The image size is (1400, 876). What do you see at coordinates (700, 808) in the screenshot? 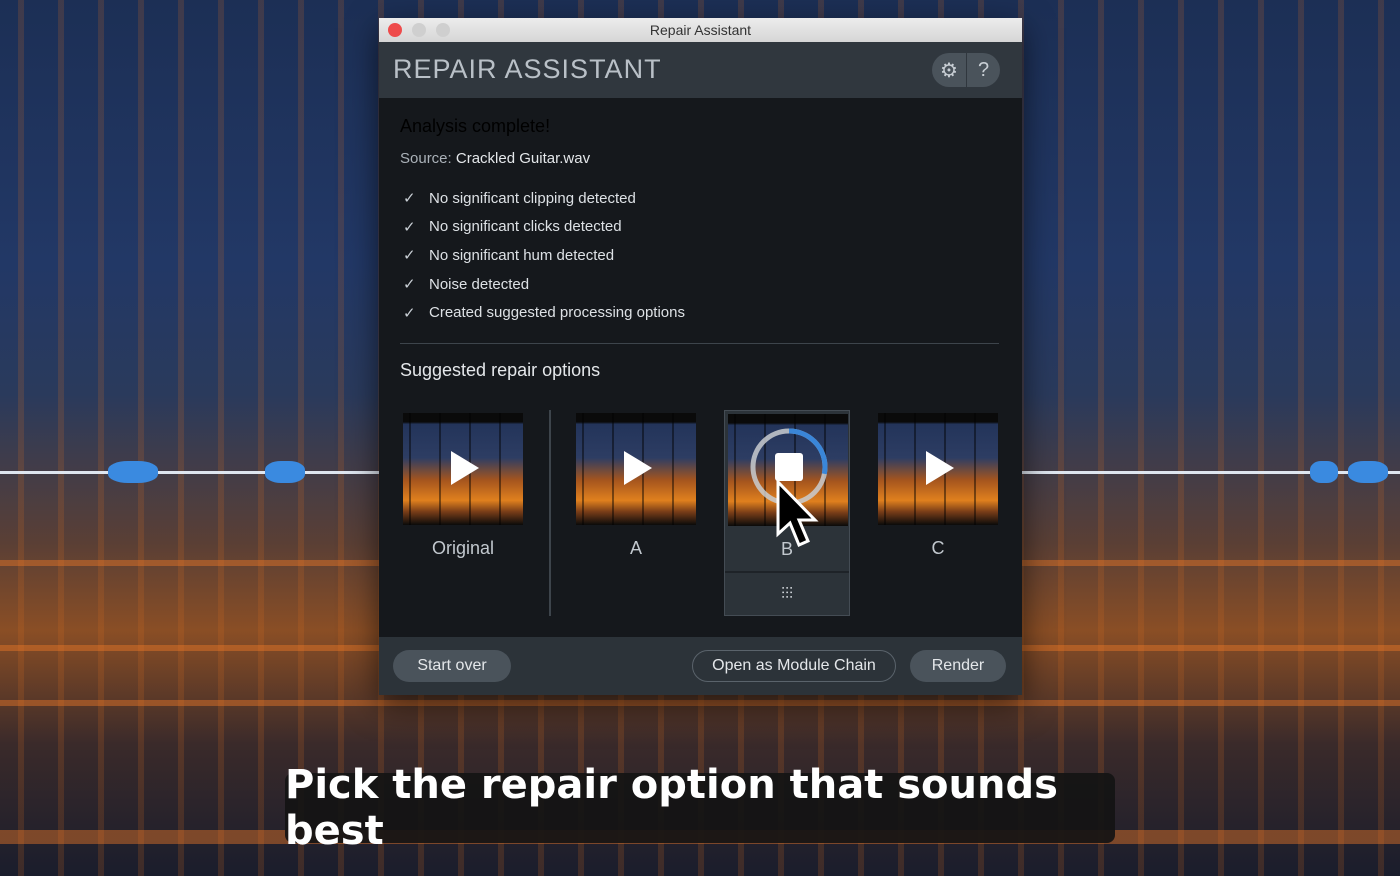
I see `caption: Pick the repair option that sounds best` at bounding box center [700, 808].